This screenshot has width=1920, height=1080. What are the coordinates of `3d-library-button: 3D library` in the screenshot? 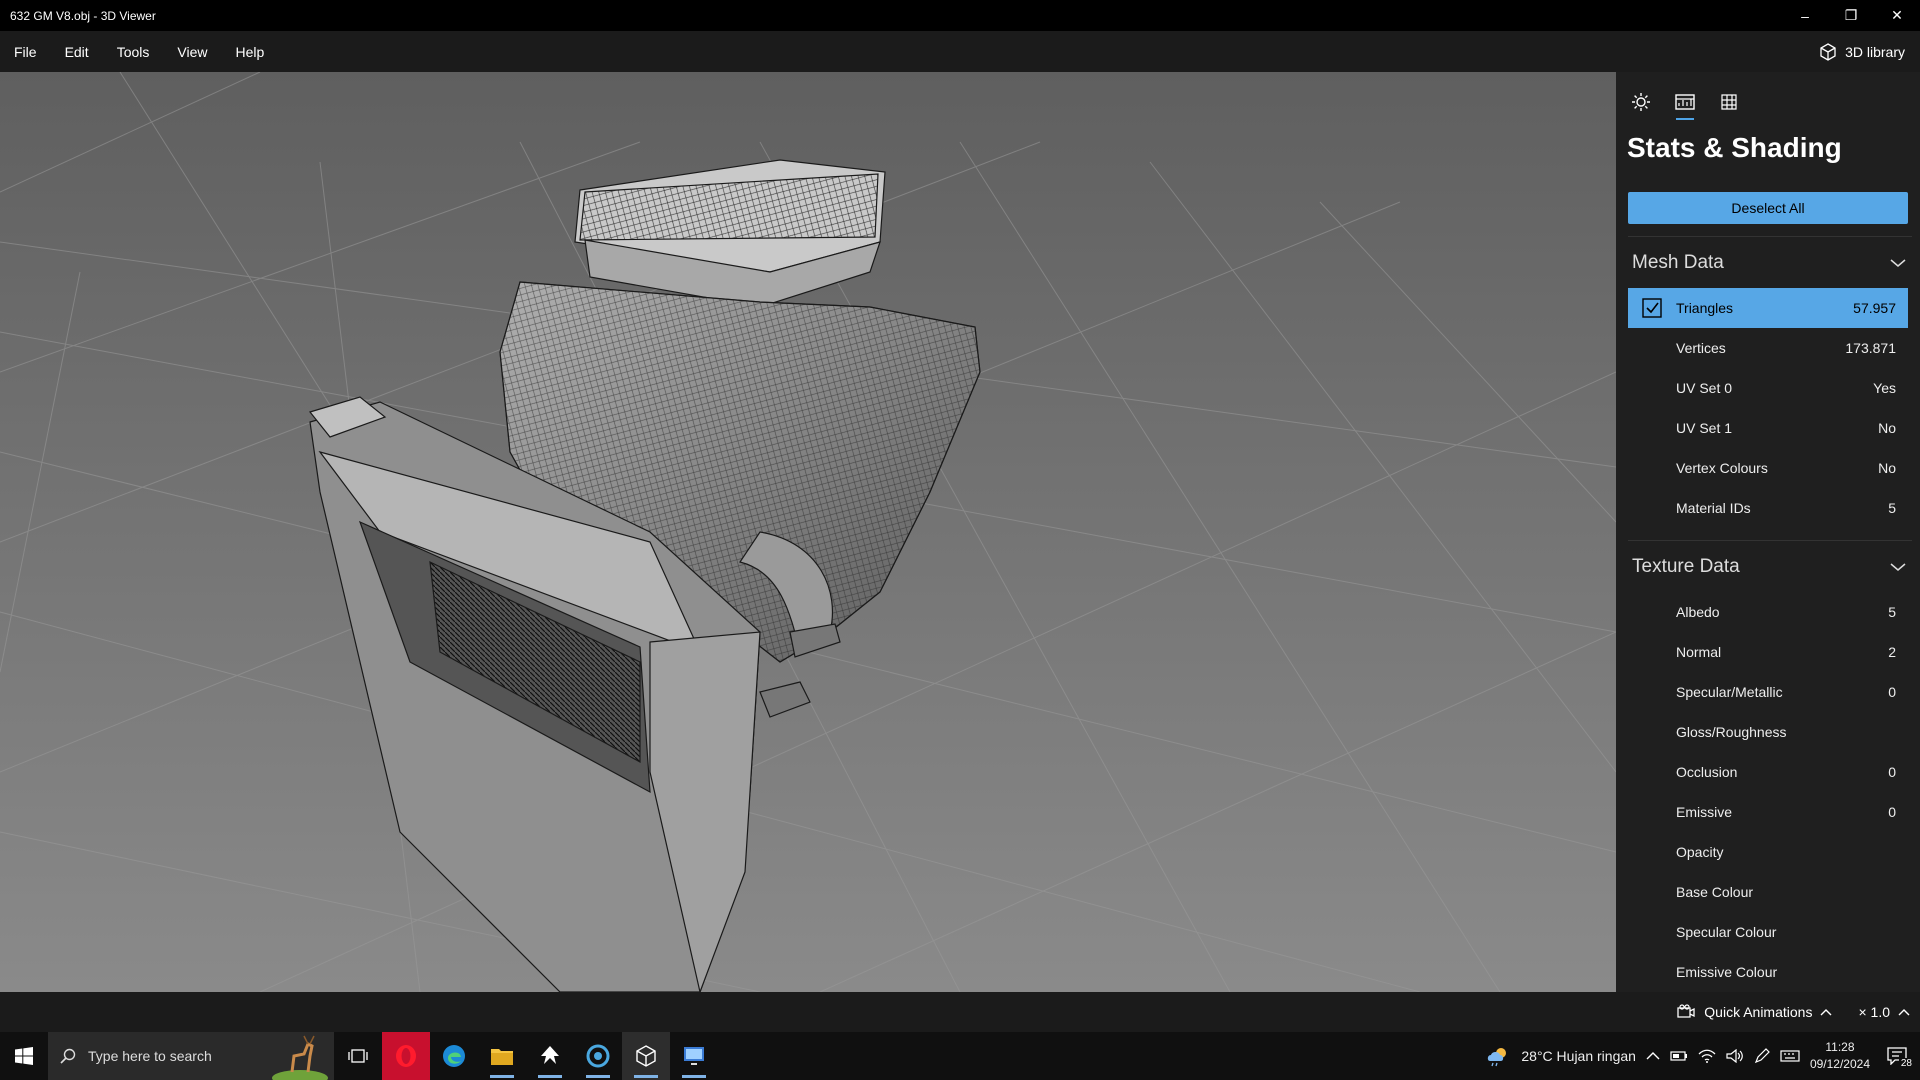 It's located at (1869, 51).